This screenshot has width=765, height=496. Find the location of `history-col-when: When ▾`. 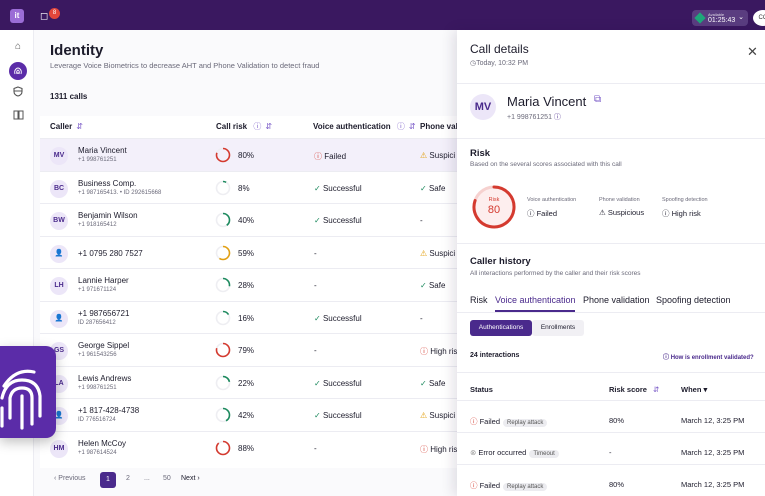

history-col-when: When ▾ is located at coordinates (694, 389).